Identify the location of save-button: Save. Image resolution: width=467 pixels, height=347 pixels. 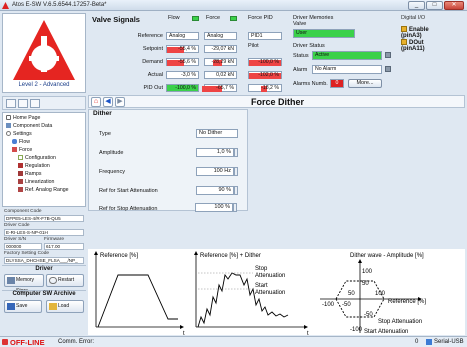
(23, 306).